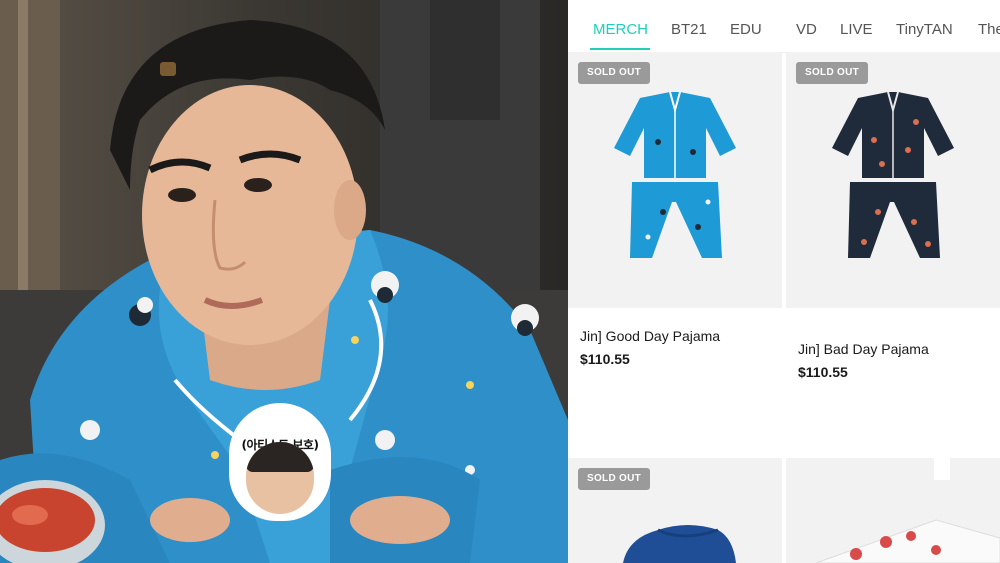 Image resolution: width=1000 pixels, height=563 pixels. Describe the element at coordinates (989, 29) in the screenshot. I see `tab-the: The` at that location.